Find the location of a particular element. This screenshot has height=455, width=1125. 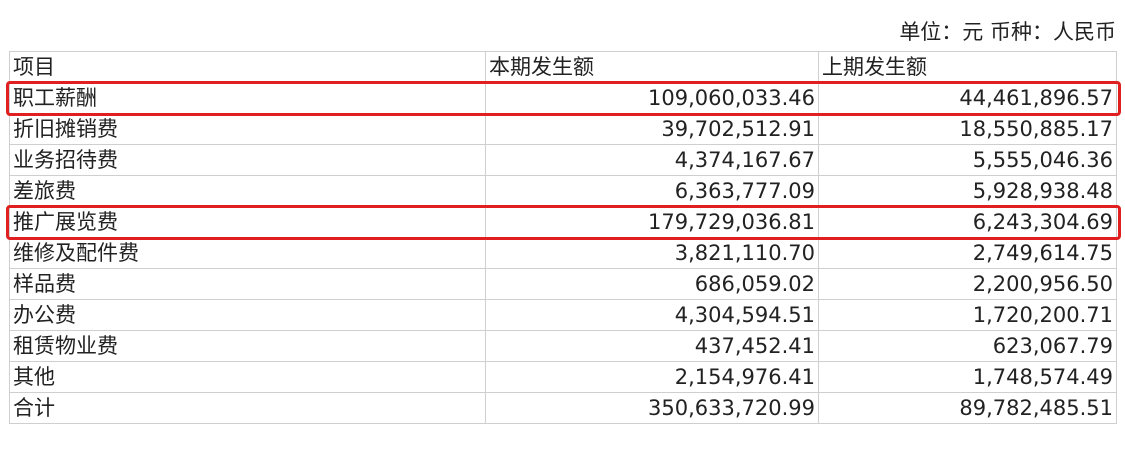

row-item-name: 折旧摊销费 is located at coordinates (247, 129).